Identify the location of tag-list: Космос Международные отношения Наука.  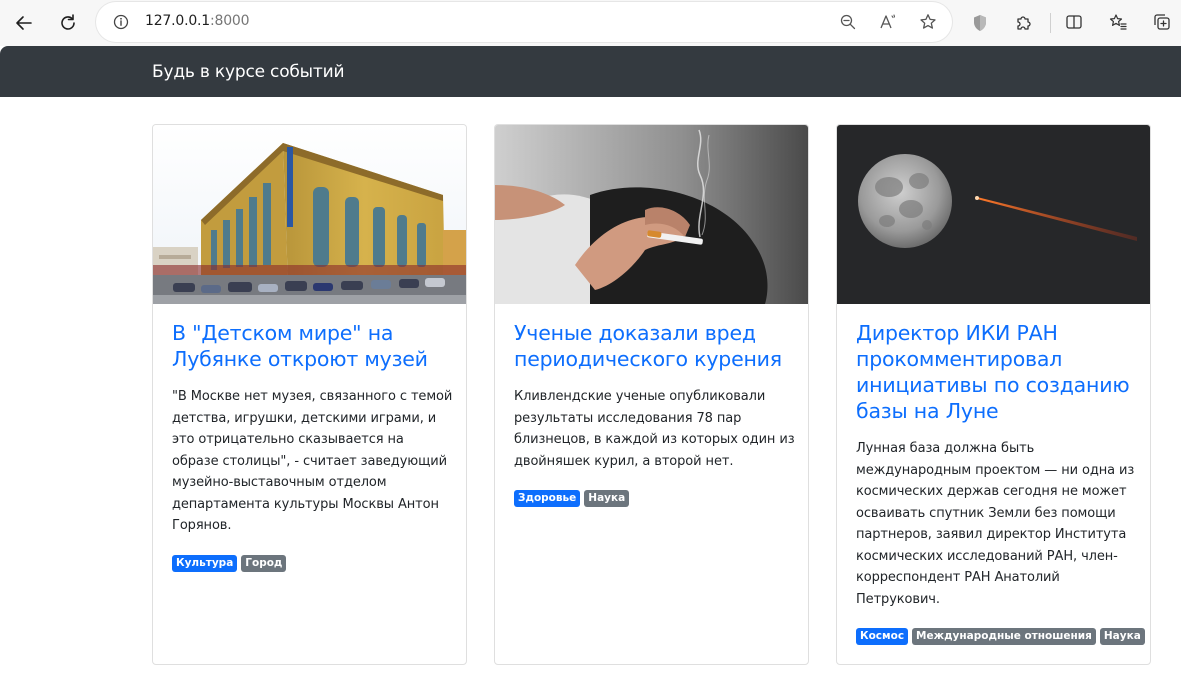
(1000, 636).